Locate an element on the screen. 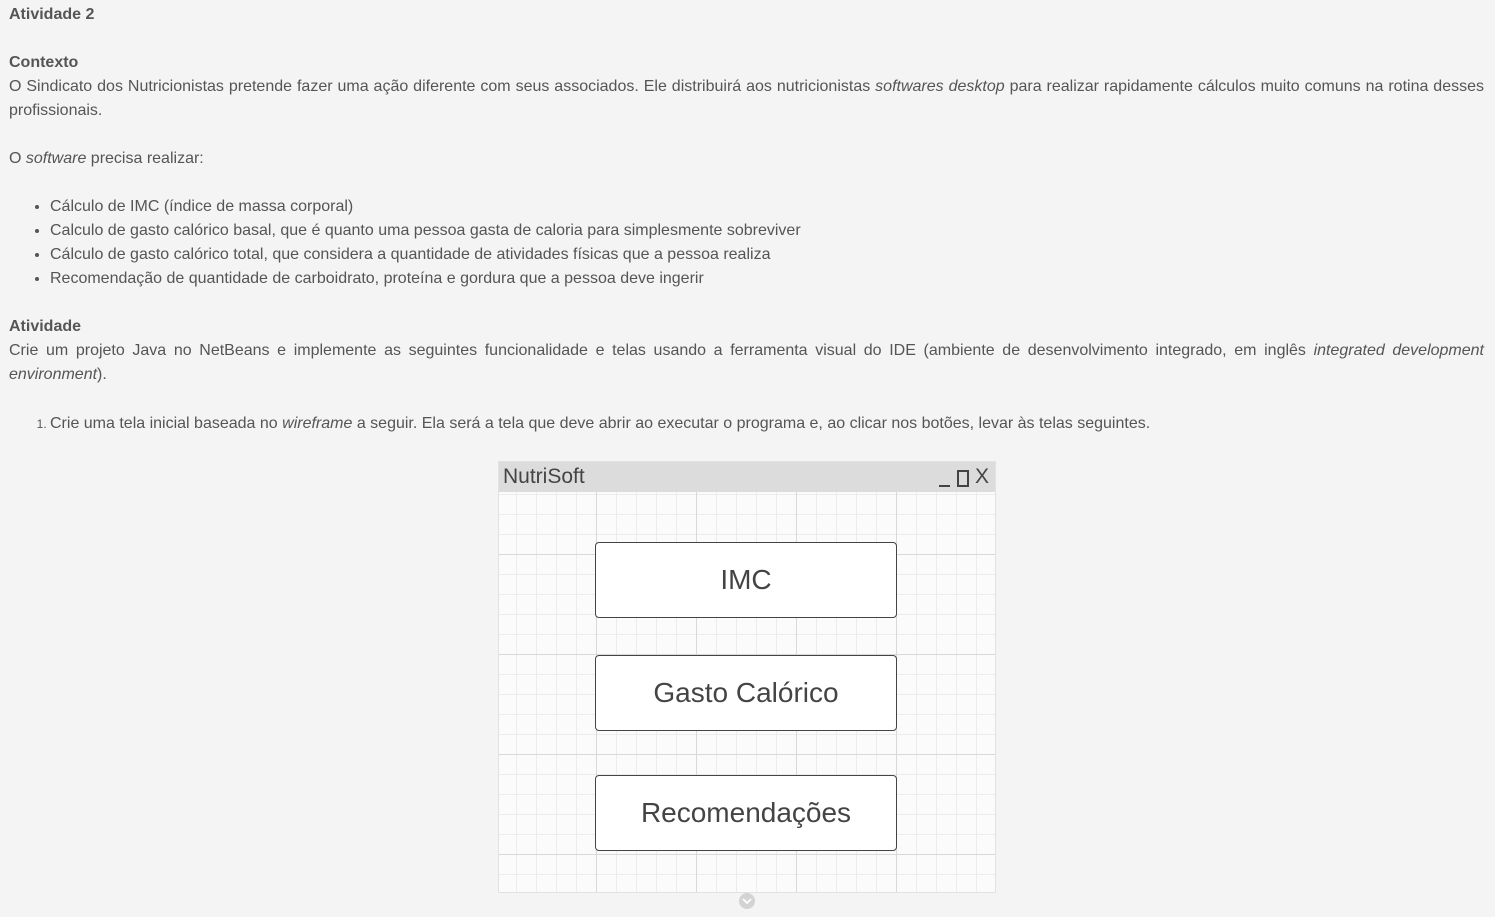 The image size is (1495, 917). close-icon: X is located at coordinates (981, 476).